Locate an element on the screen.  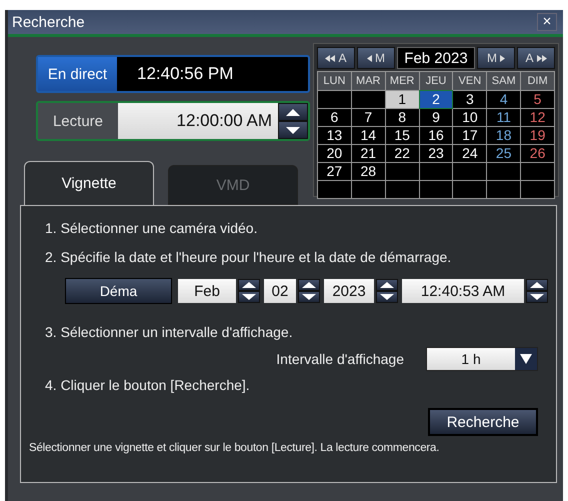
day-field: 02 is located at coordinates (280, 291).